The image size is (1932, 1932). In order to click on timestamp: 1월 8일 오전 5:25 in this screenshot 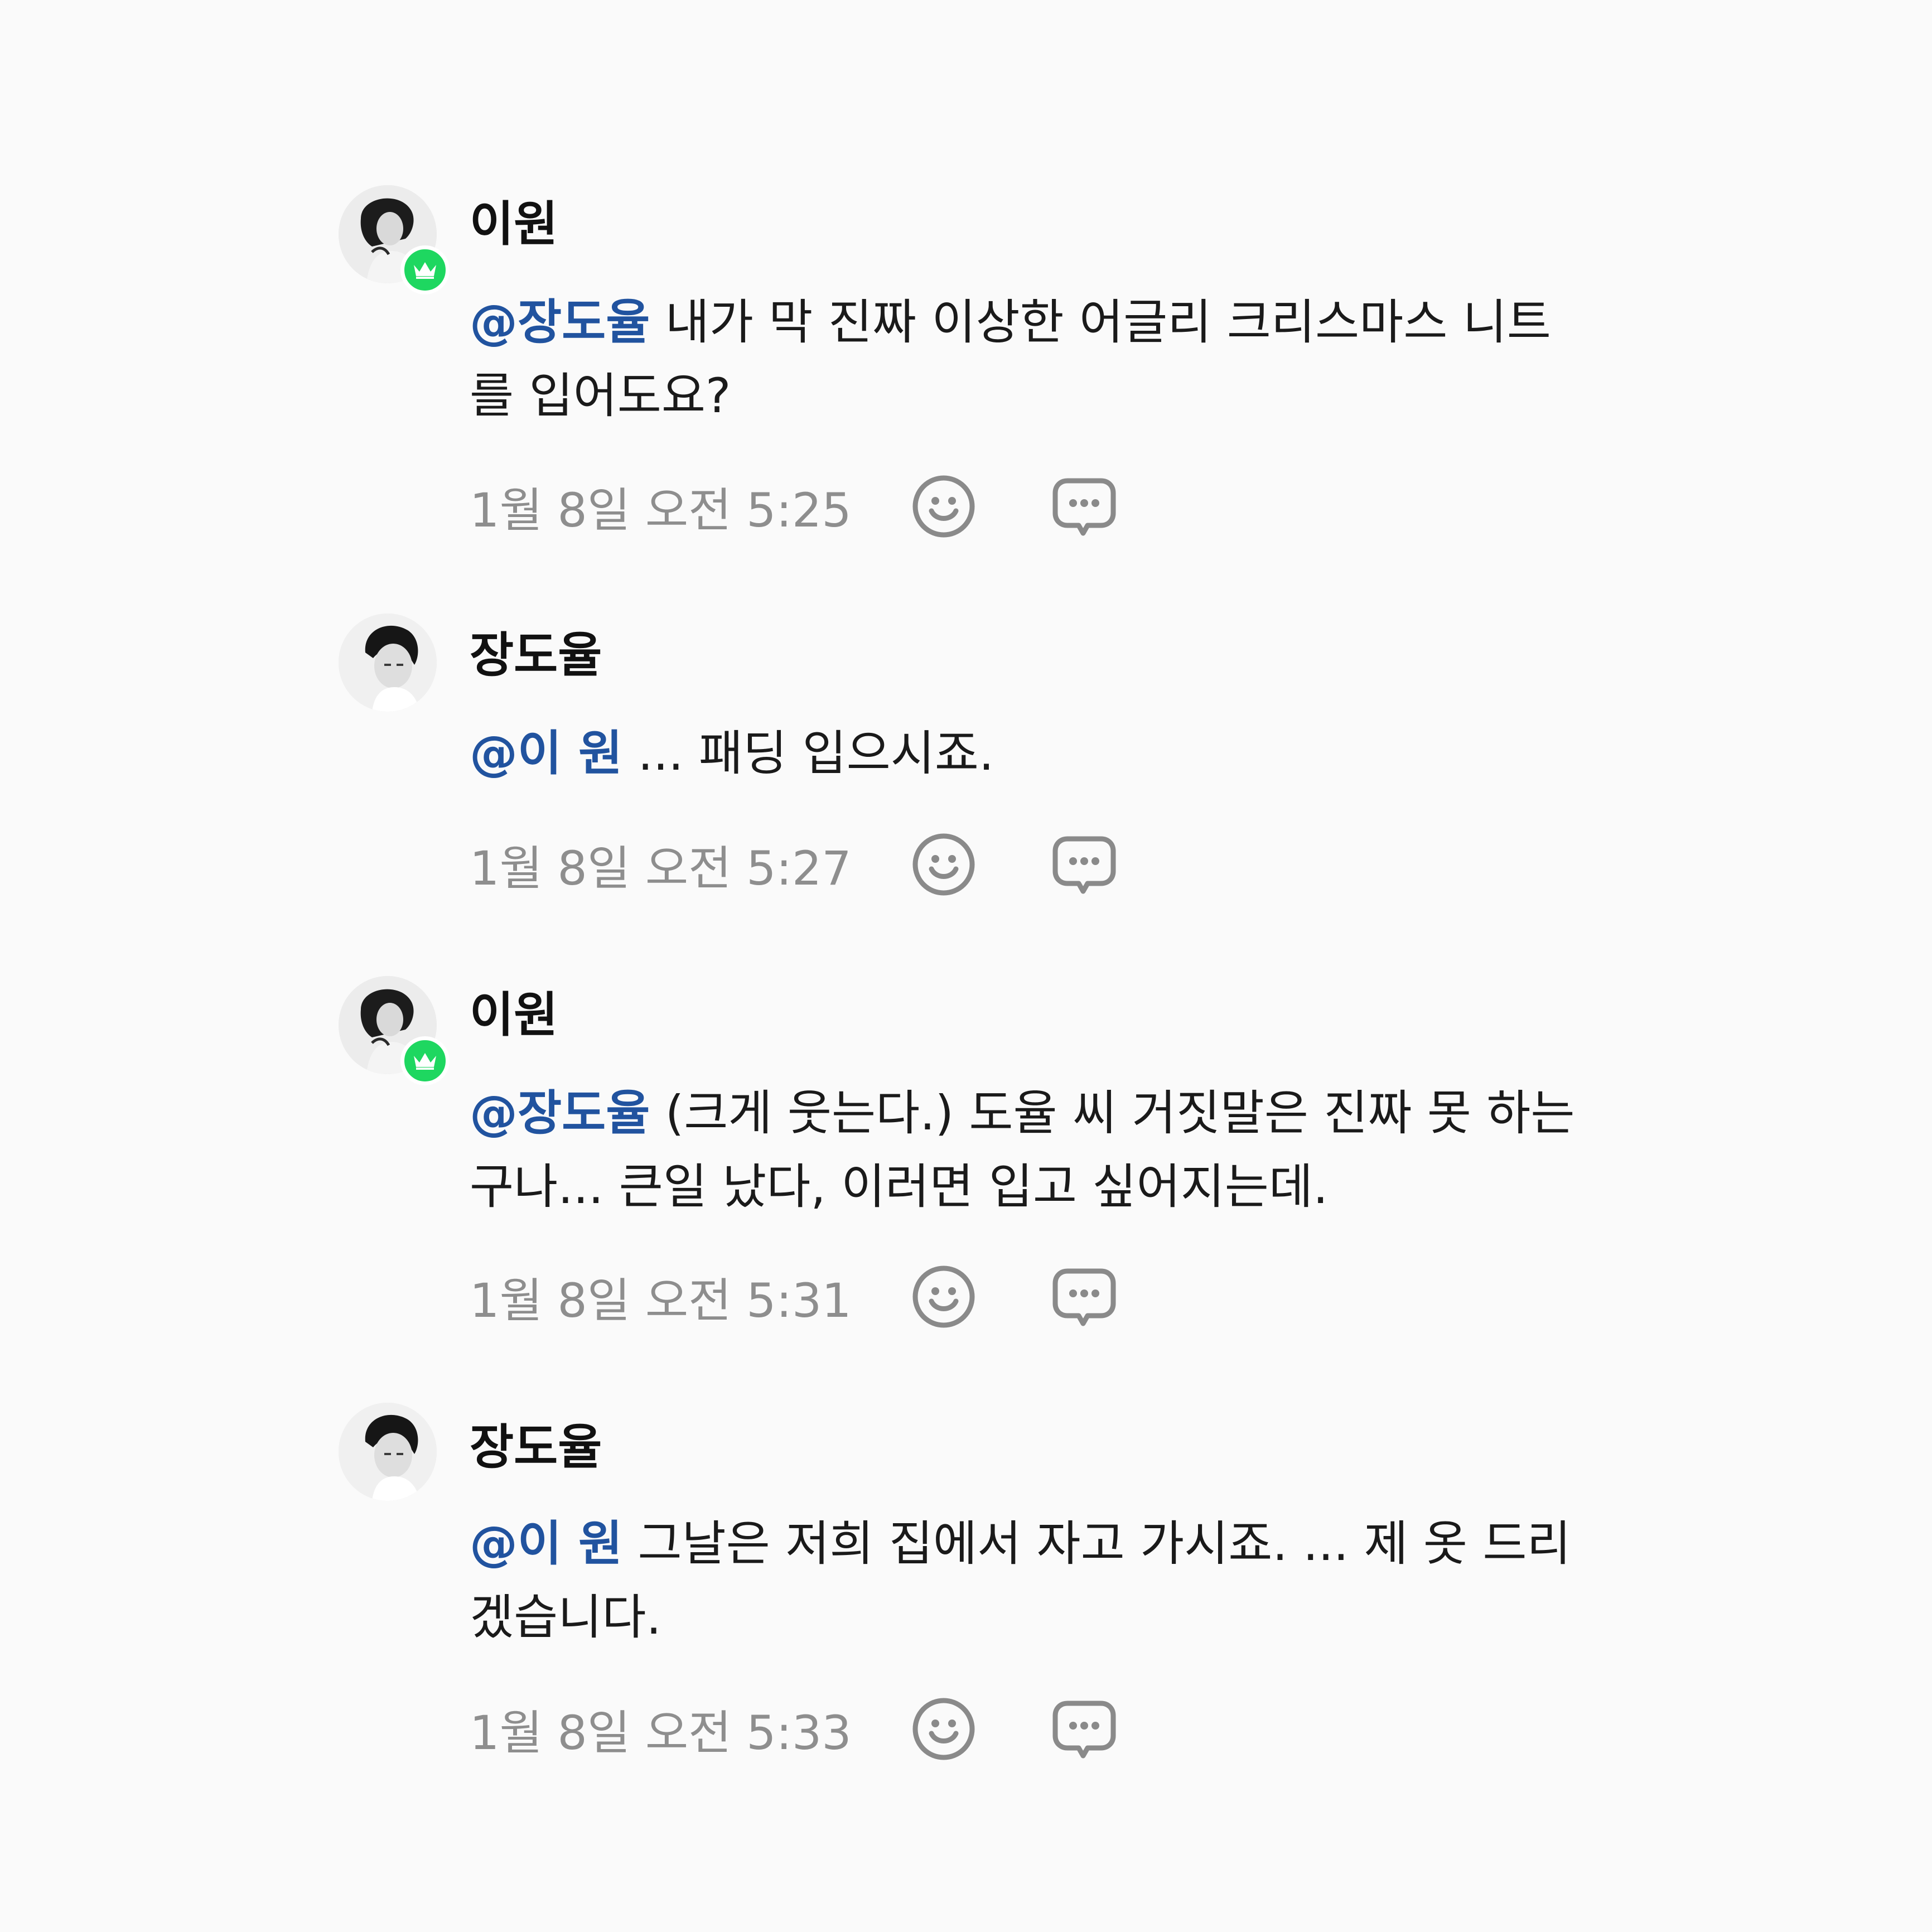, I will do `click(661, 510)`.